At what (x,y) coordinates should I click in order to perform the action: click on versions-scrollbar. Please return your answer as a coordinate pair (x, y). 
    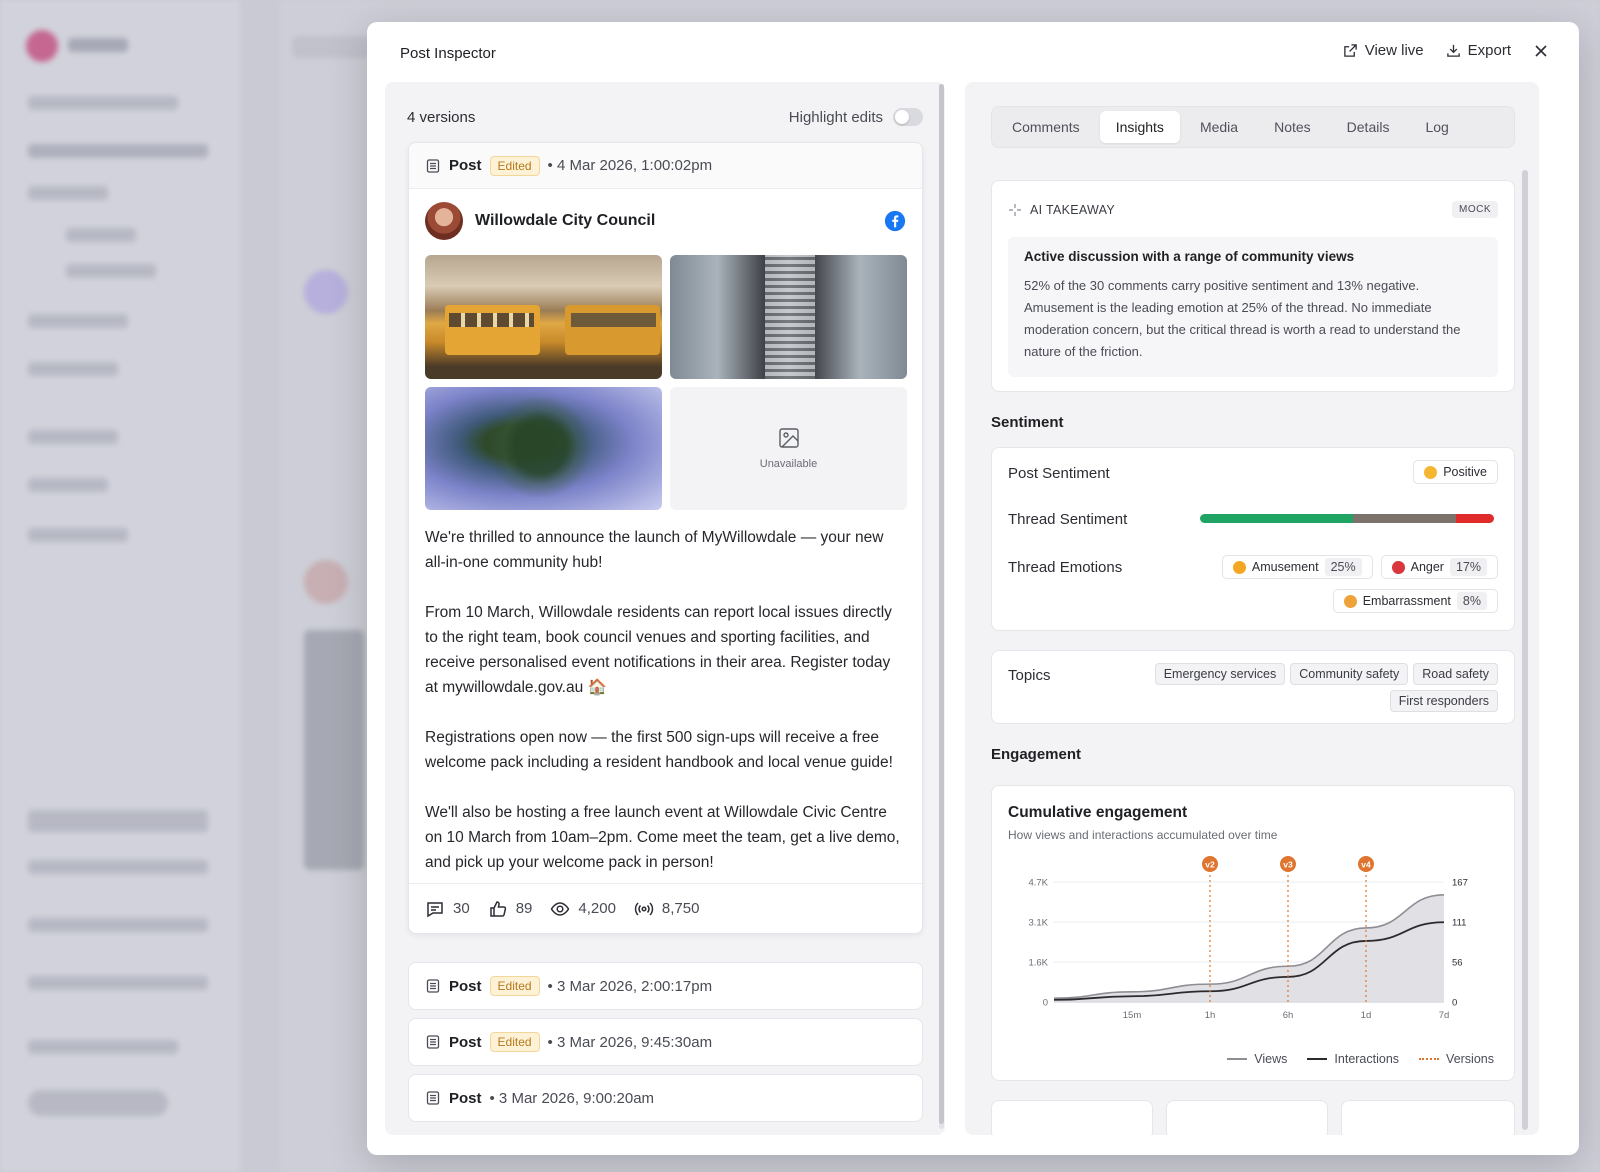
    Looking at the image, I should click on (941, 606).